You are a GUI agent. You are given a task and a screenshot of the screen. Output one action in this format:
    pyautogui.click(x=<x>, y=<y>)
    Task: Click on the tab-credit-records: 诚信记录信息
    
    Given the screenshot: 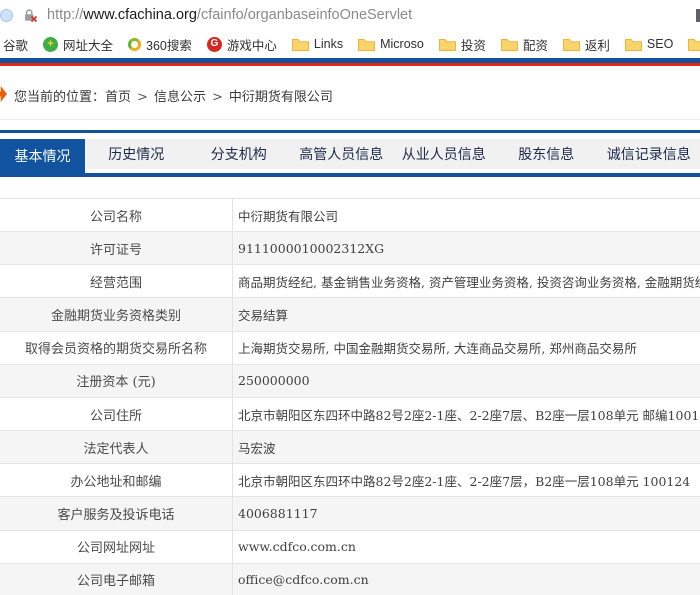 What is the action you would take?
    pyautogui.click(x=648, y=154)
    